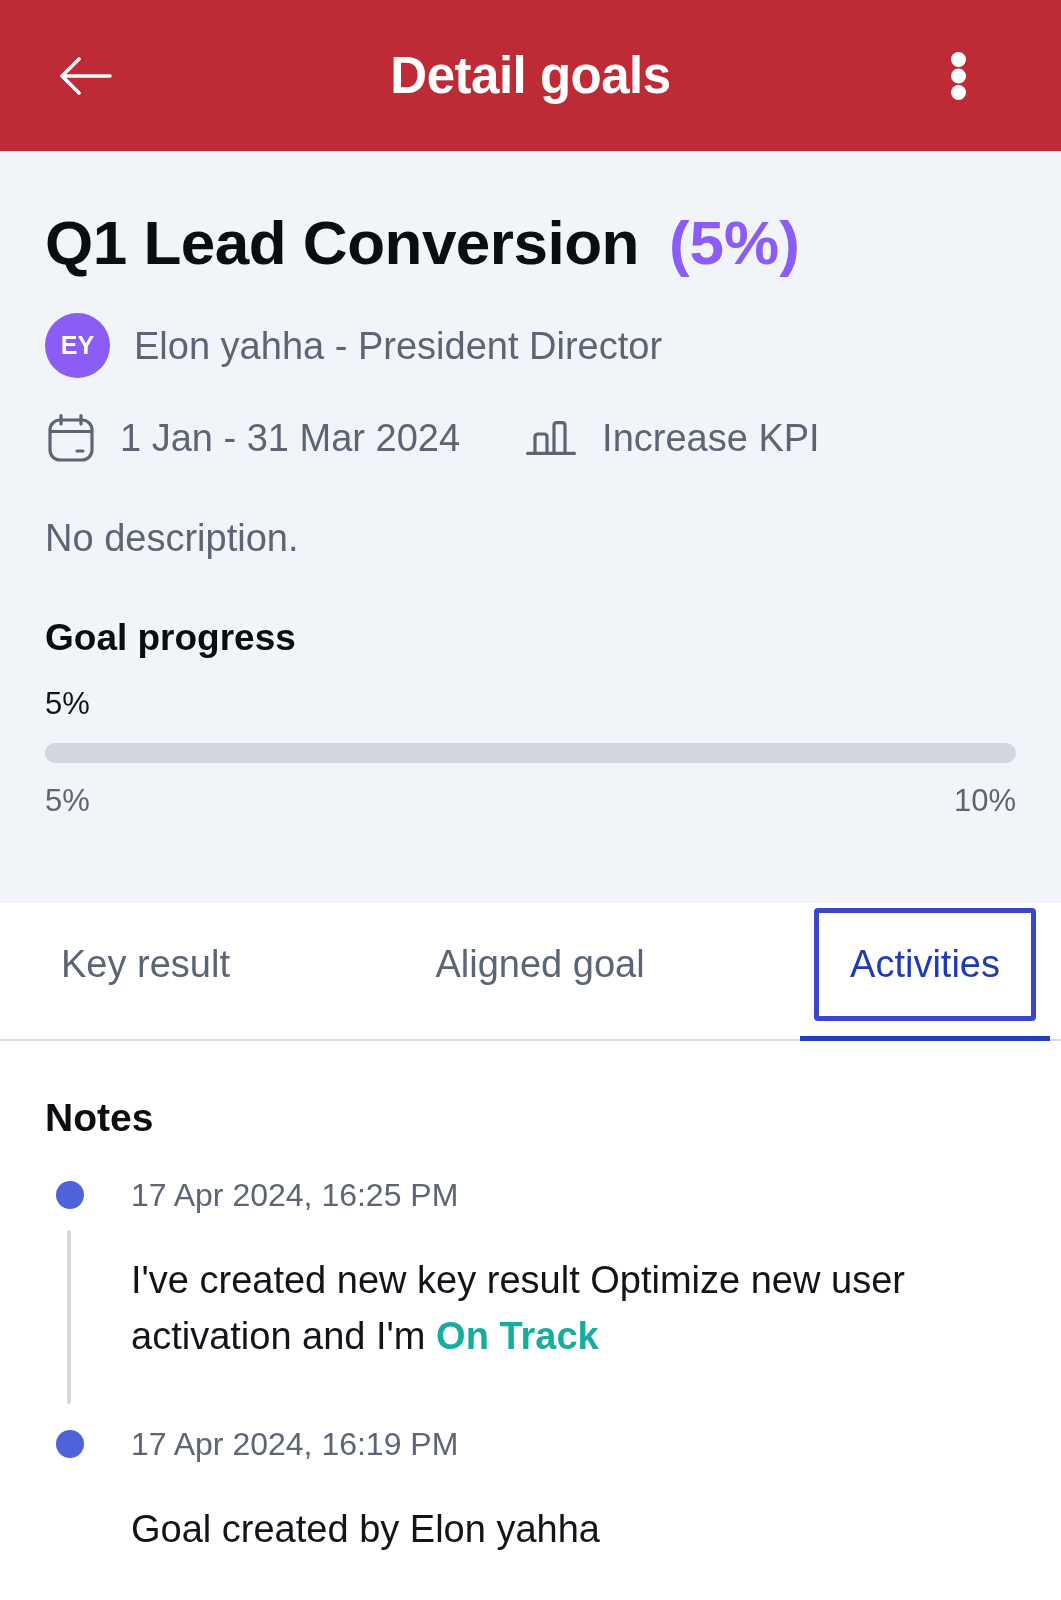  What do you see at coordinates (295, 1444) in the screenshot?
I see `note-timestamp: 17 Apr 2024, 16:19 PM` at bounding box center [295, 1444].